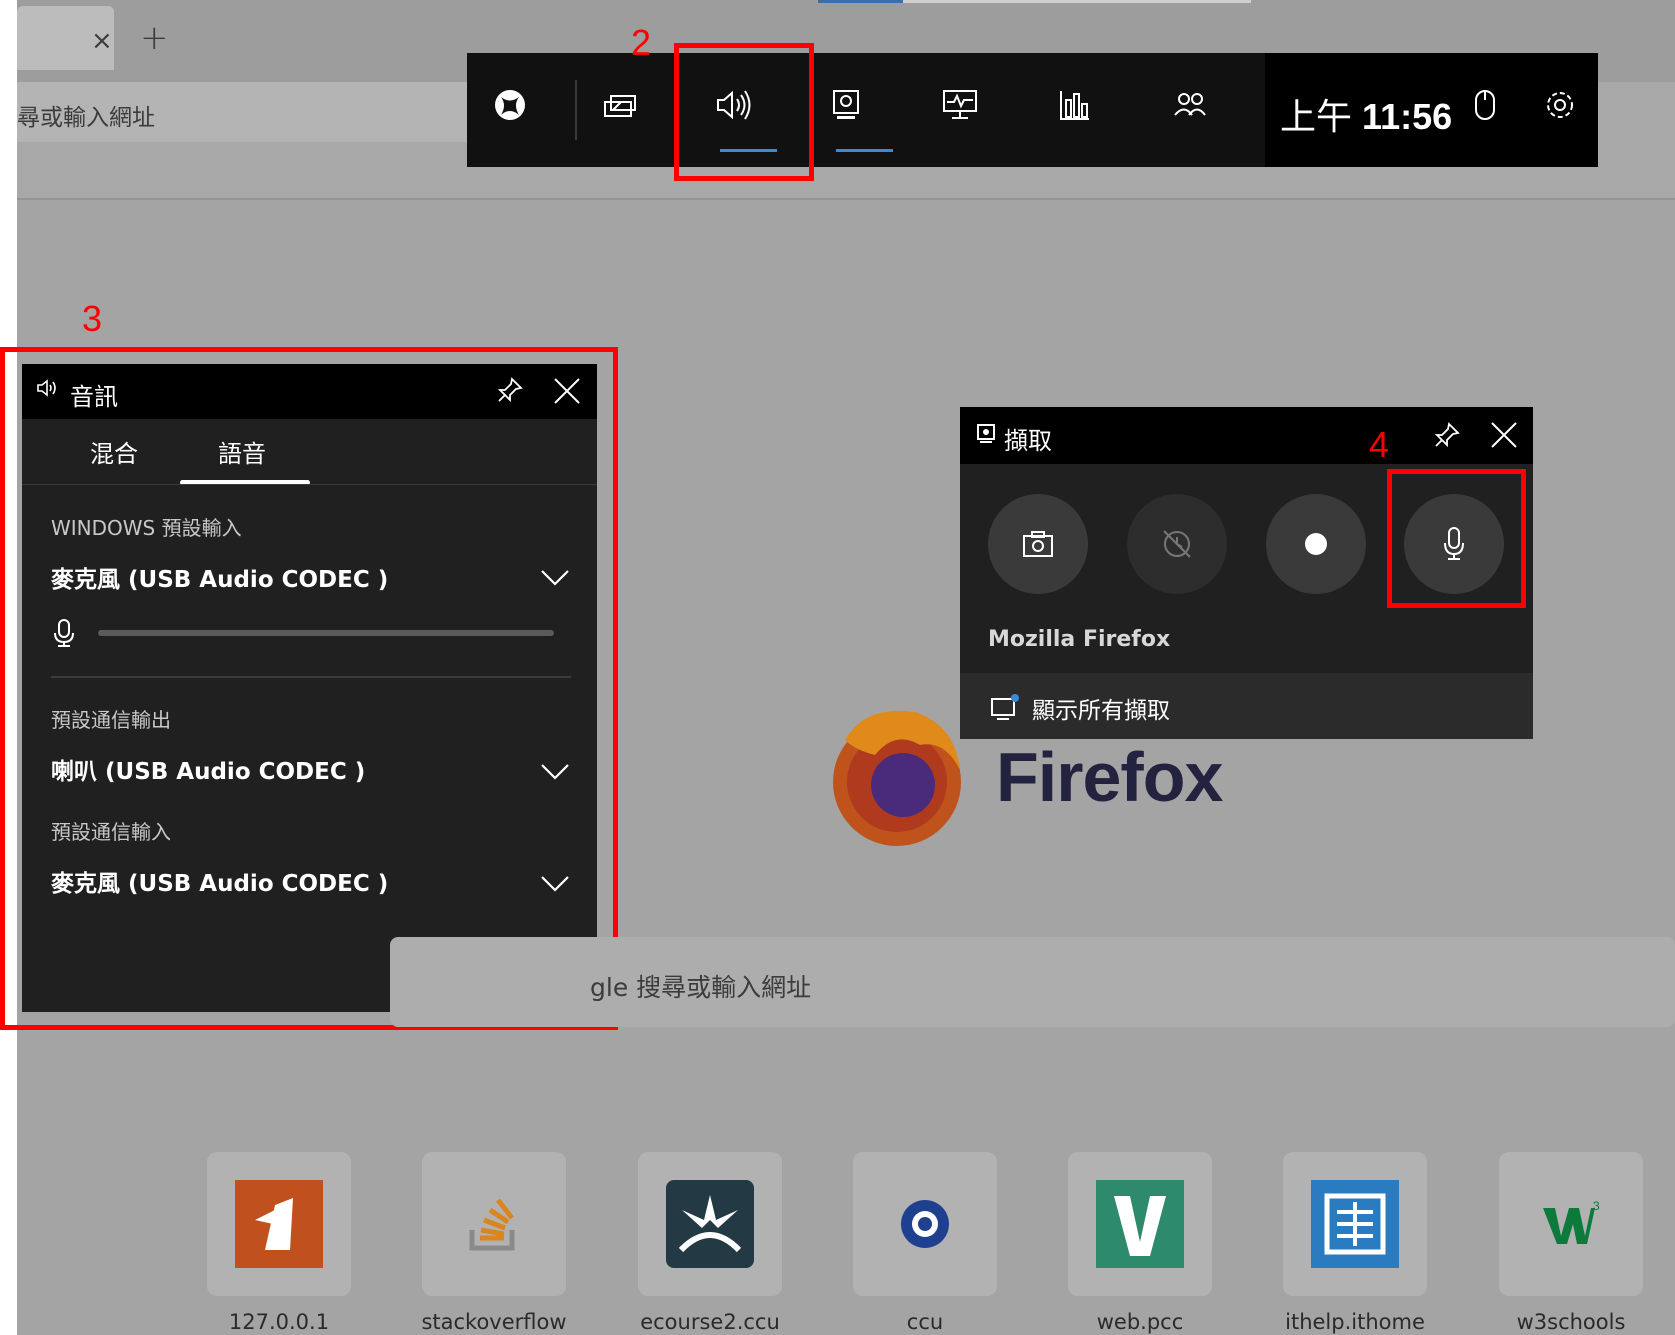  I want to click on start-recording-button, so click(1316, 544).